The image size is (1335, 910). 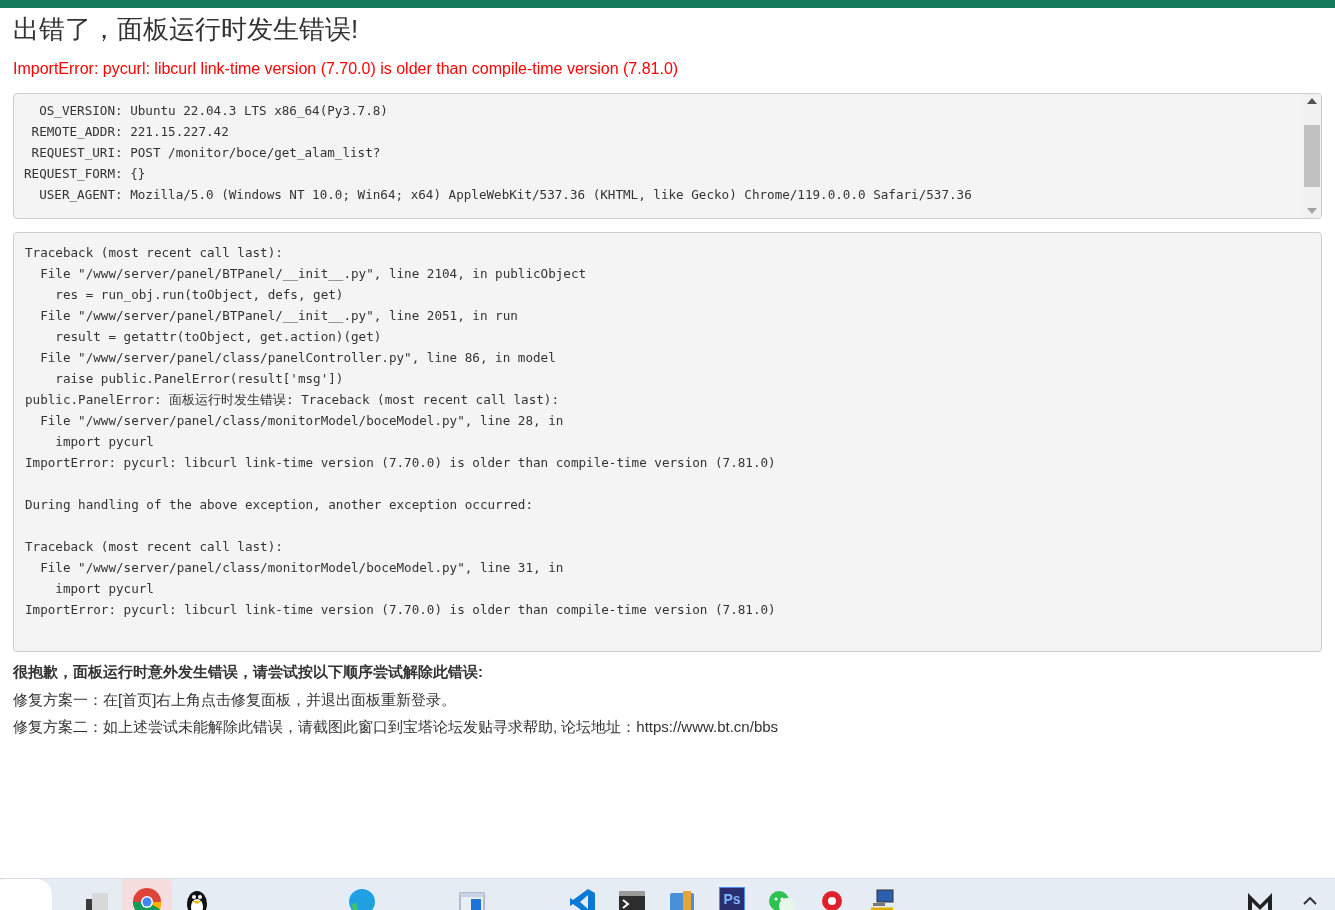 What do you see at coordinates (1310, 901) in the screenshot?
I see `caret-up-icon` at bounding box center [1310, 901].